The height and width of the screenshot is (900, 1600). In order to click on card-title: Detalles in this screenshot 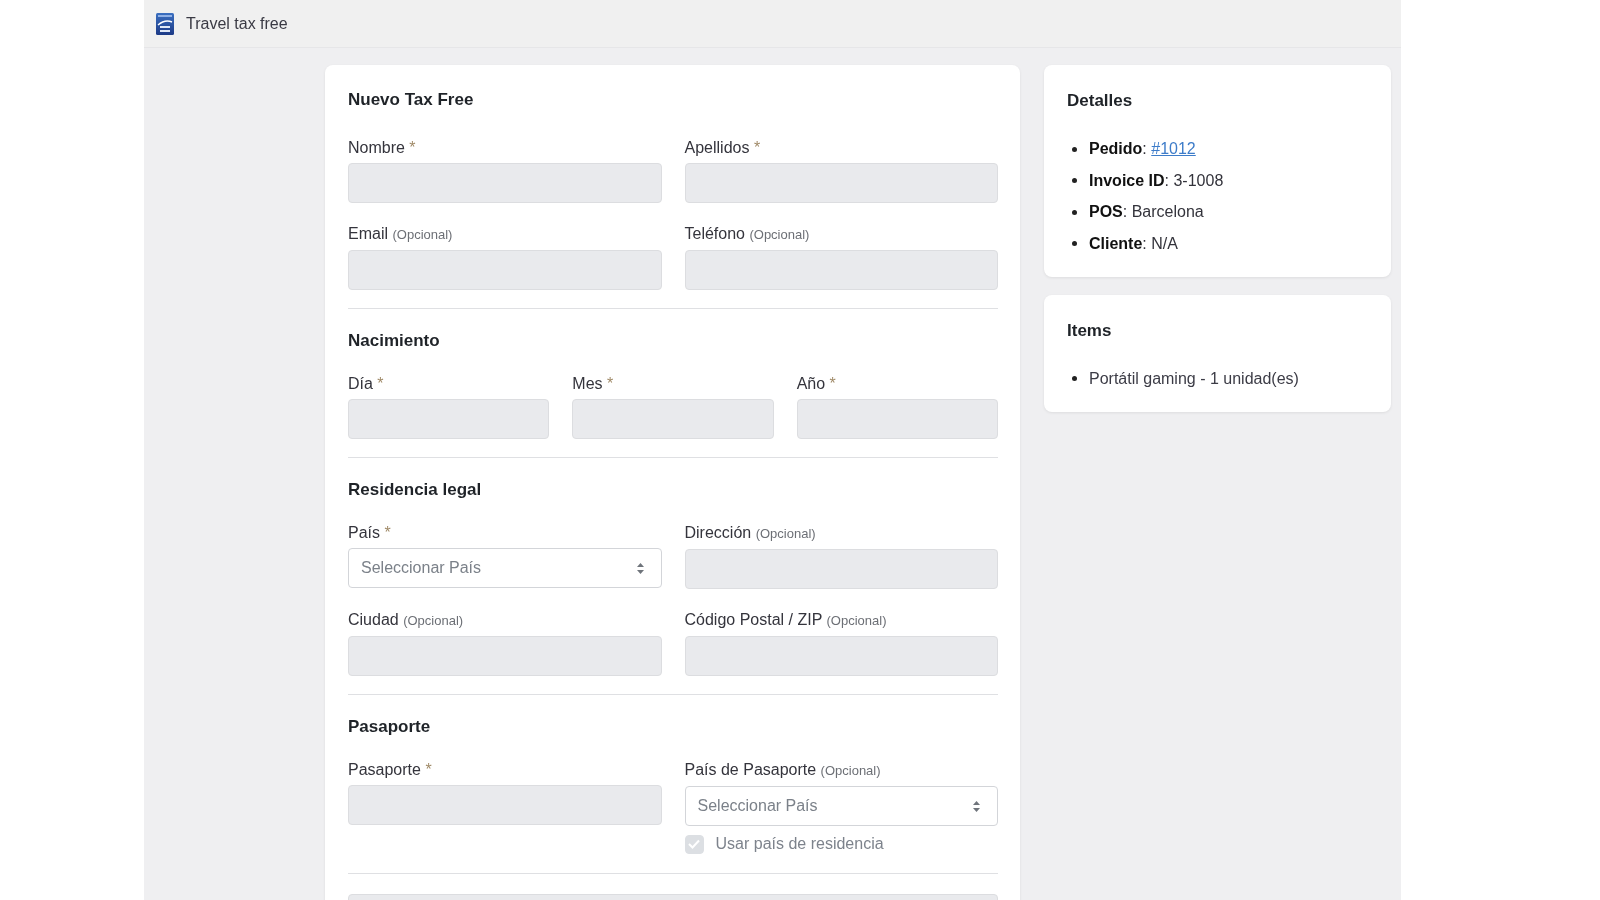, I will do `click(1100, 101)`.